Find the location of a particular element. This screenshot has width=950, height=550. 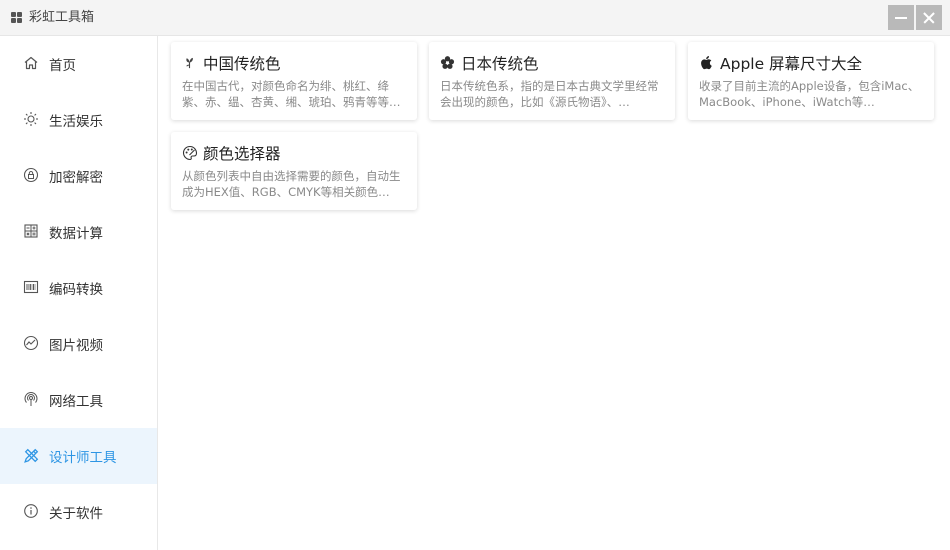

sidebar-item-image-video: 图片视频 is located at coordinates (78, 344).